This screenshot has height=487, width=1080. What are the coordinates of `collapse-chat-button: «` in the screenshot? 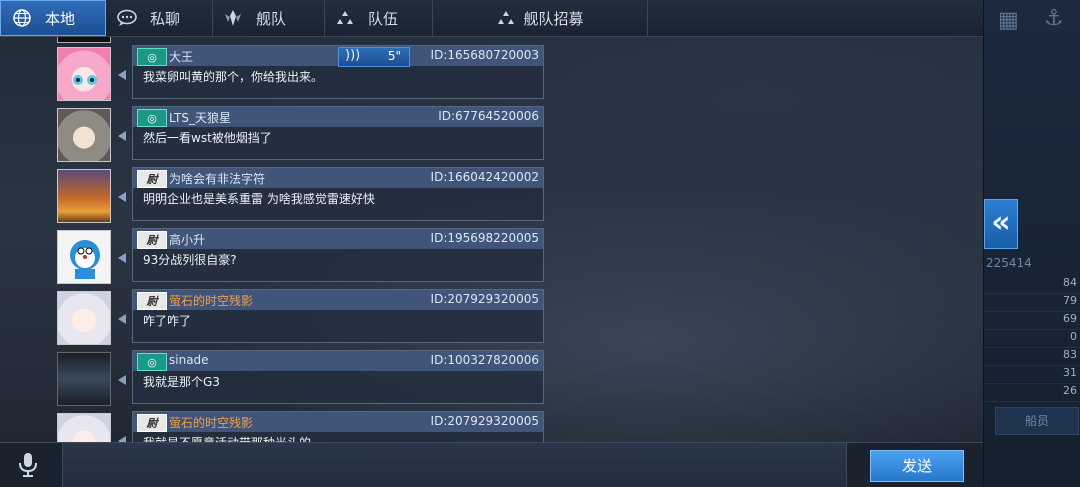 It's located at (1001, 224).